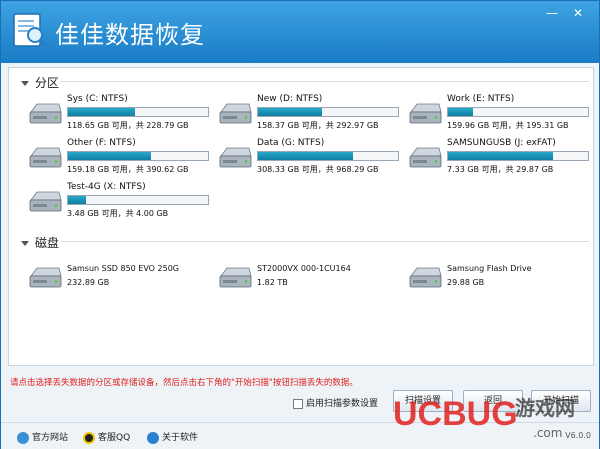 This screenshot has width=600, height=449. What do you see at coordinates (500, 169) in the screenshot?
I see `partition-capacity: 7.33 GB 可用，共 29.87 GB` at bounding box center [500, 169].